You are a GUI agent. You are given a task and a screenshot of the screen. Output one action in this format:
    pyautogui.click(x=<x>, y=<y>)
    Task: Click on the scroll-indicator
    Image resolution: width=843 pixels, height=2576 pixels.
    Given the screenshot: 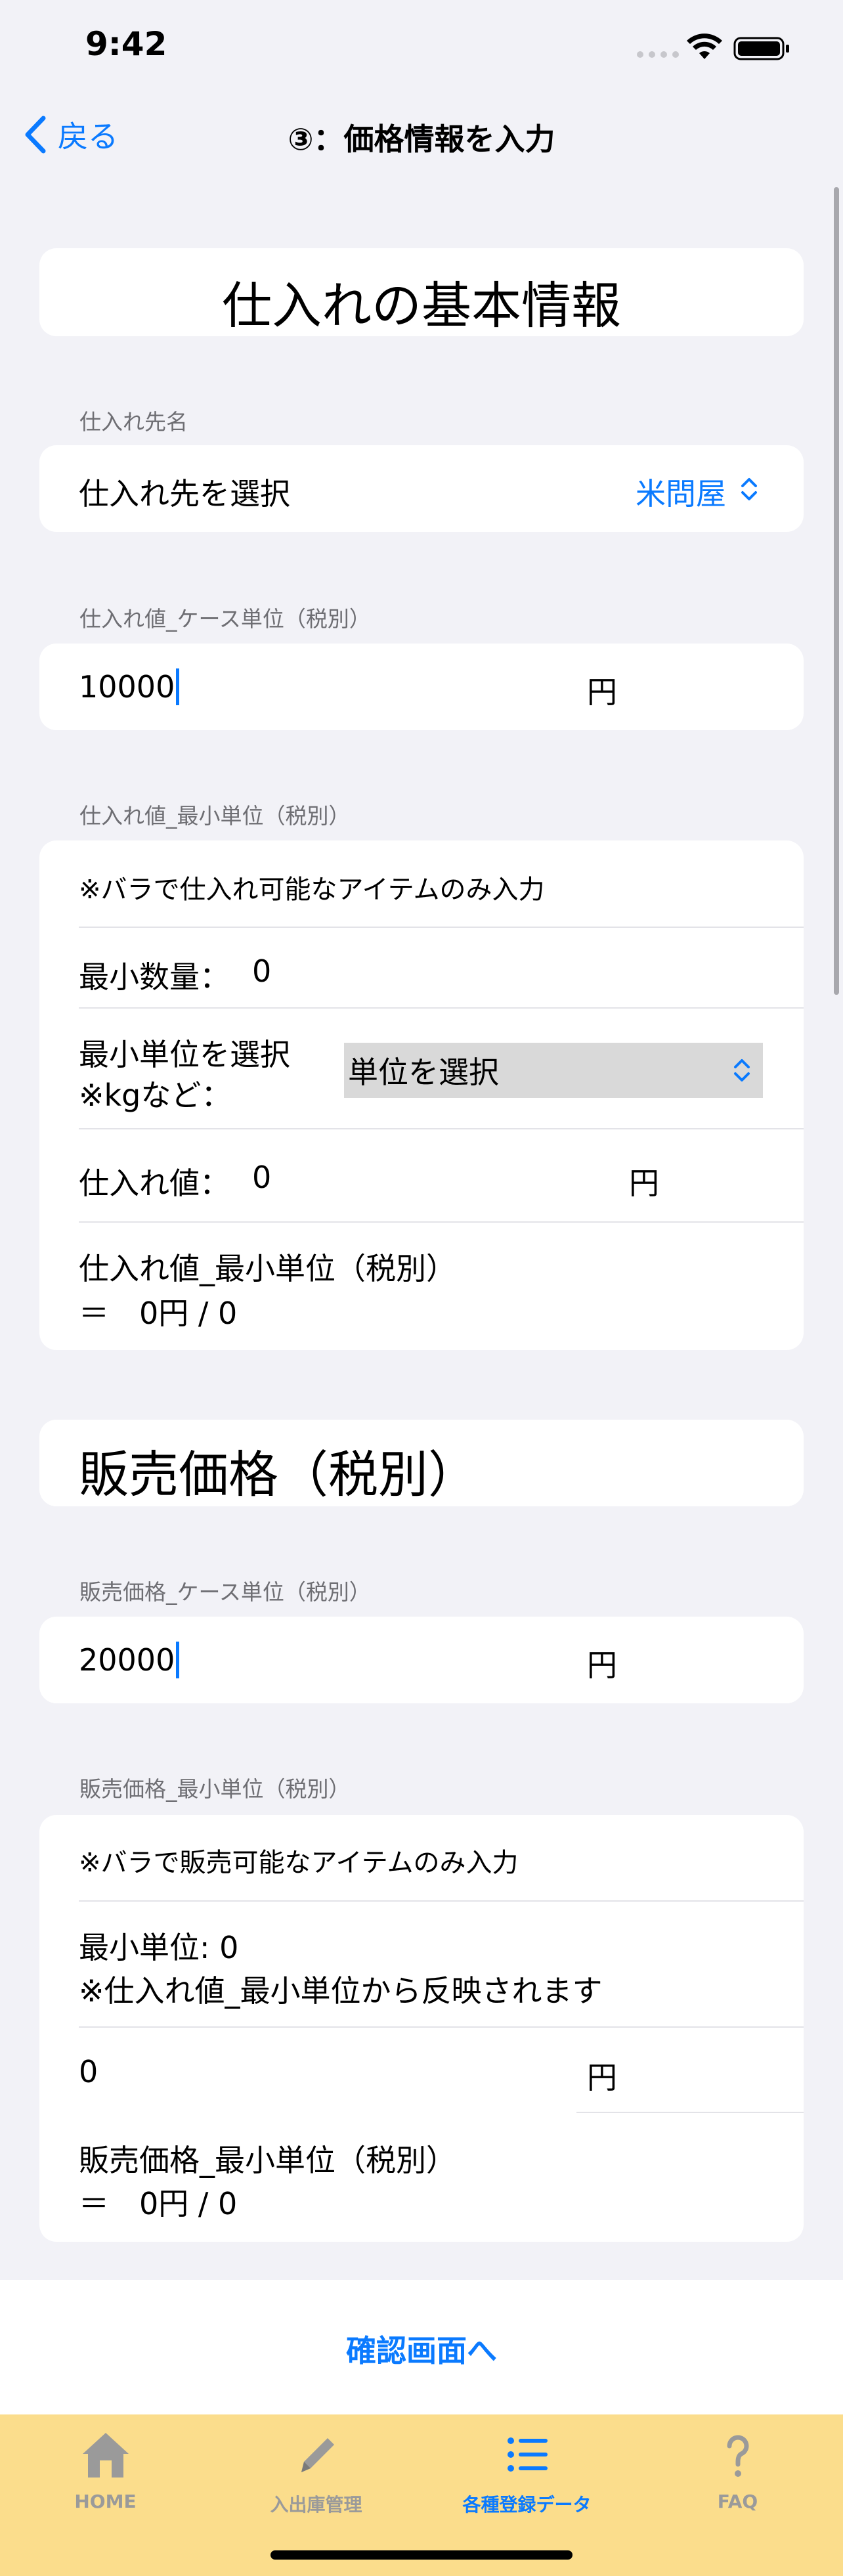 What is the action you would take?
    pyautogui.click(x=836, y=591)
    